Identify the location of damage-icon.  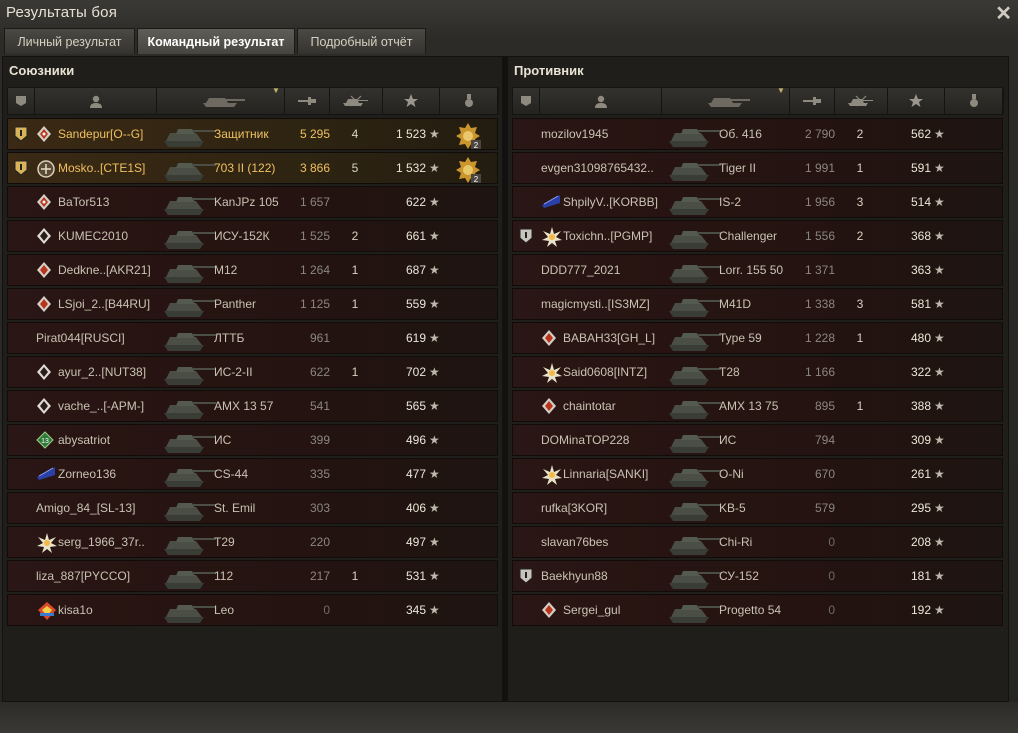
(307, 101).